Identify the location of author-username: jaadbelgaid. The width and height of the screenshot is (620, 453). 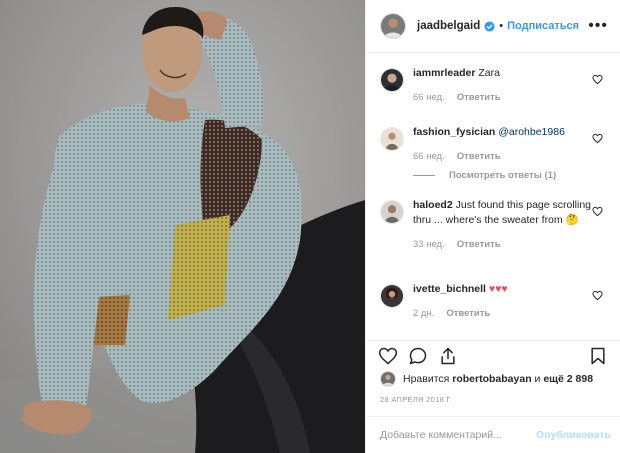
(448, 26).